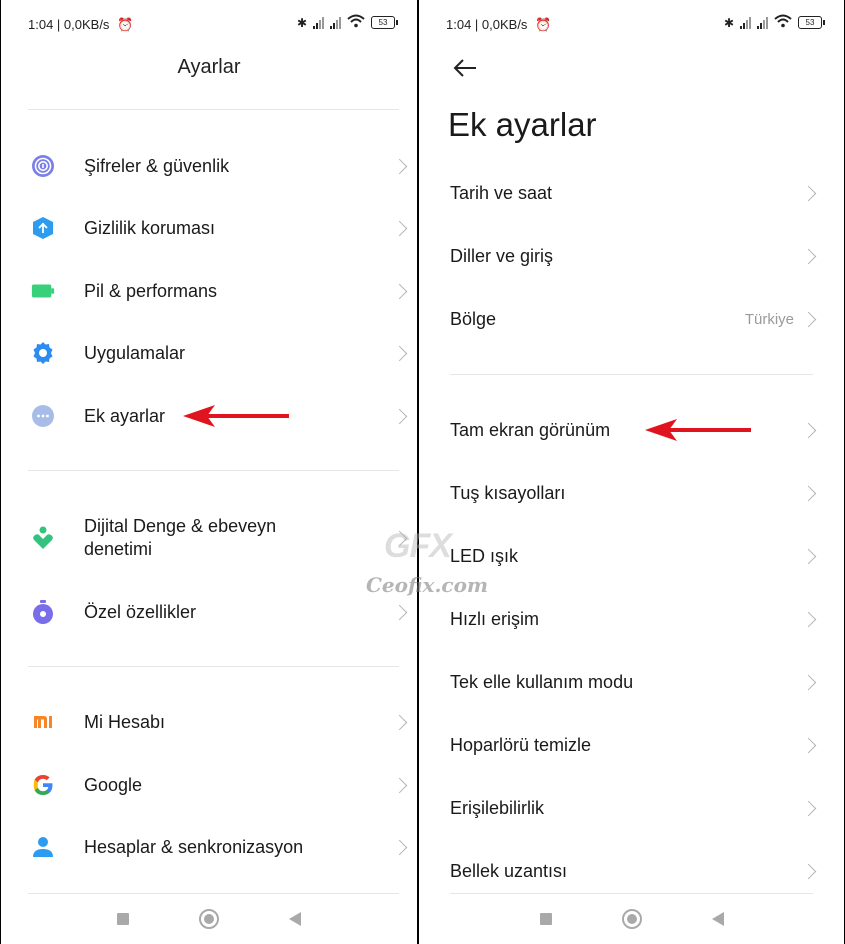 The image size is (845, 944). Describe the element at coordinates (43, 291) in the screenshot. I see `battery-icon` at that location.